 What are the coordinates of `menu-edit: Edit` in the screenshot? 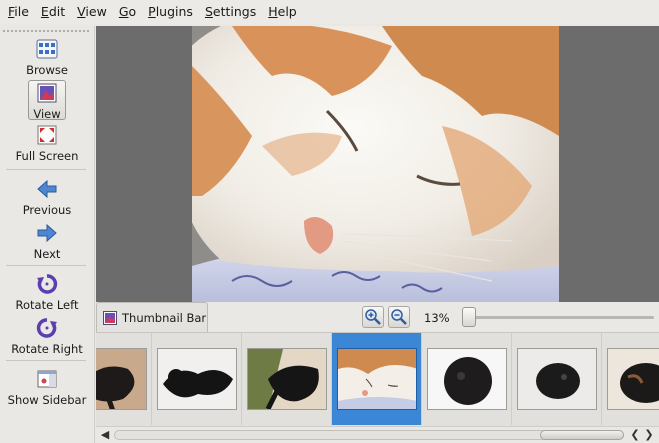 It's located at (53, 12).